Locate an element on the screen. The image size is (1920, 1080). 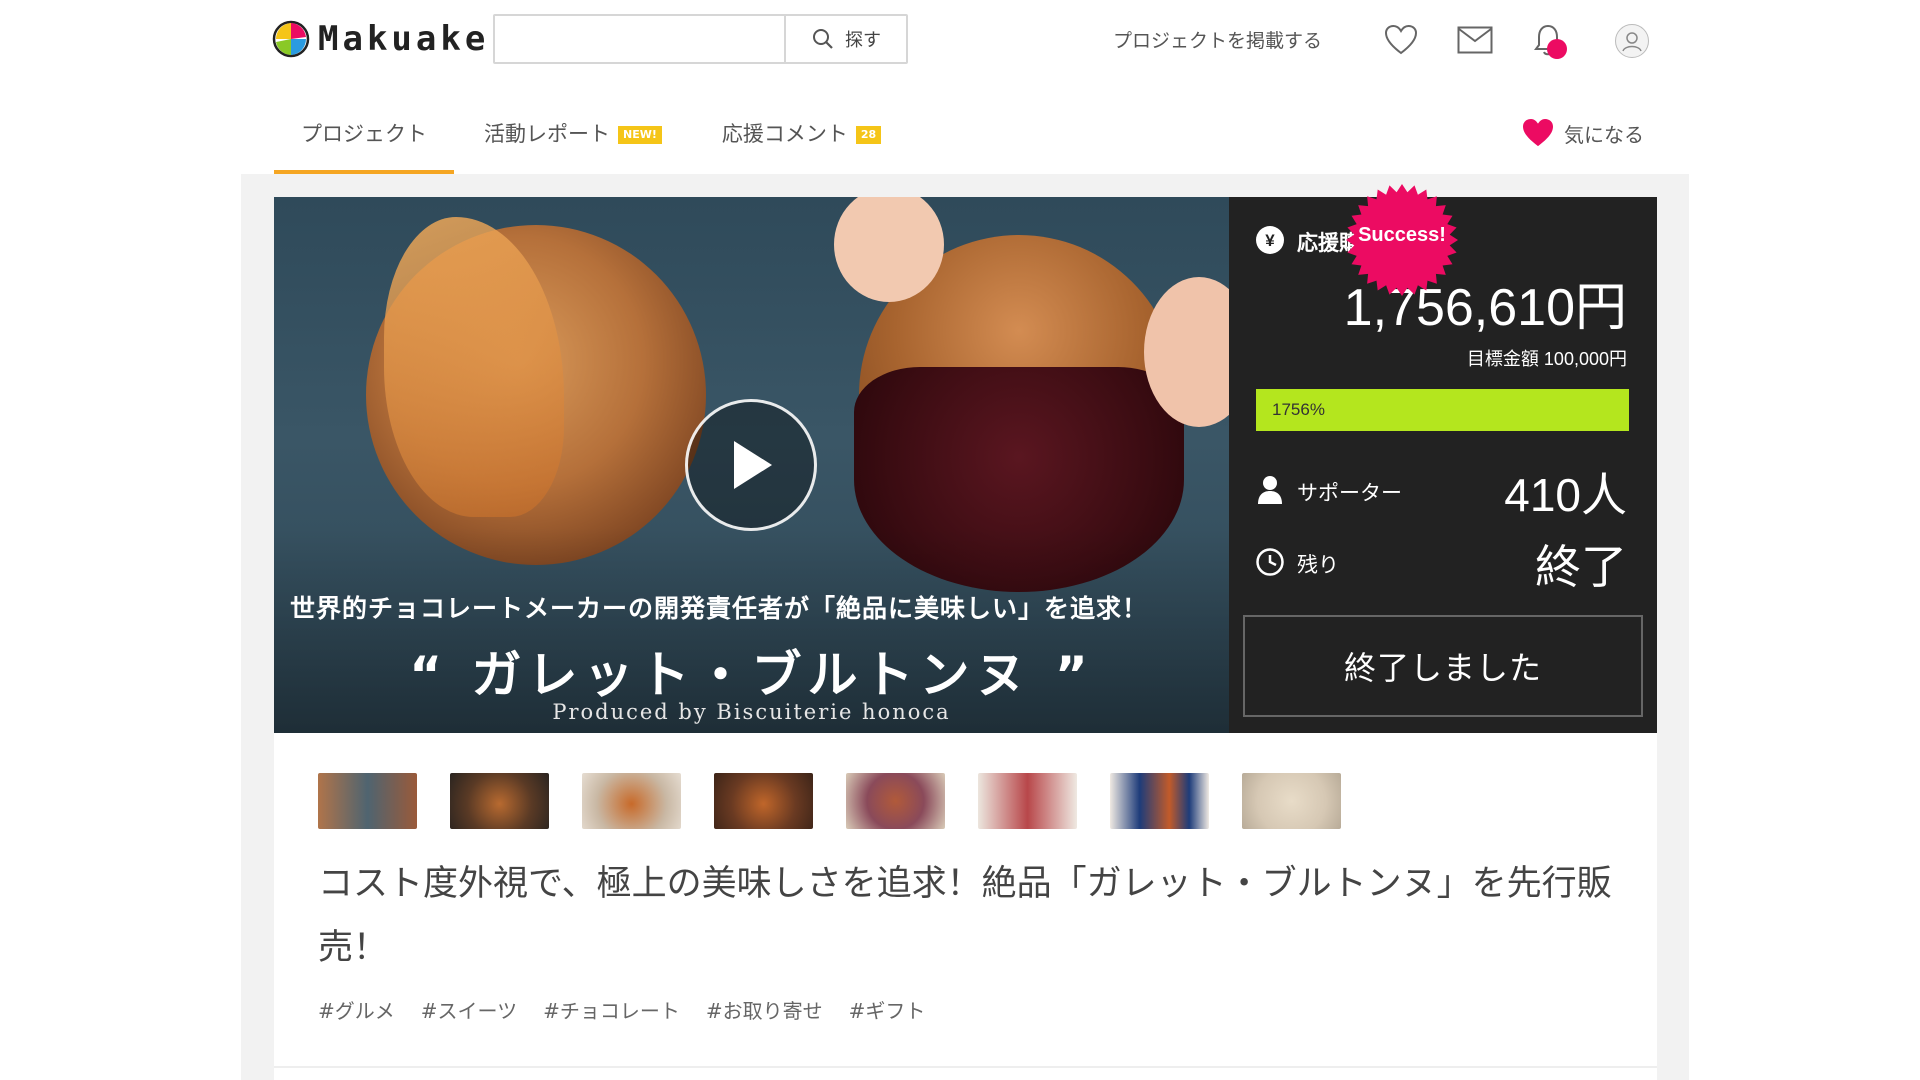
heart-filled-icon is located at coordinates (1538, 132).